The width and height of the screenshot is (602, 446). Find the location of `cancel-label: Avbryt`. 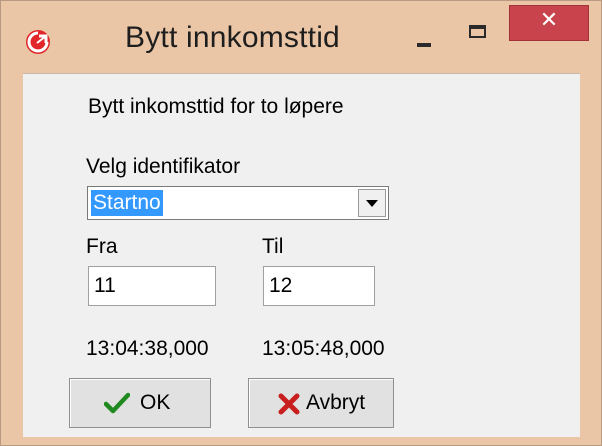

cancel-label: Avbryt is located at coordinates (336, 402).